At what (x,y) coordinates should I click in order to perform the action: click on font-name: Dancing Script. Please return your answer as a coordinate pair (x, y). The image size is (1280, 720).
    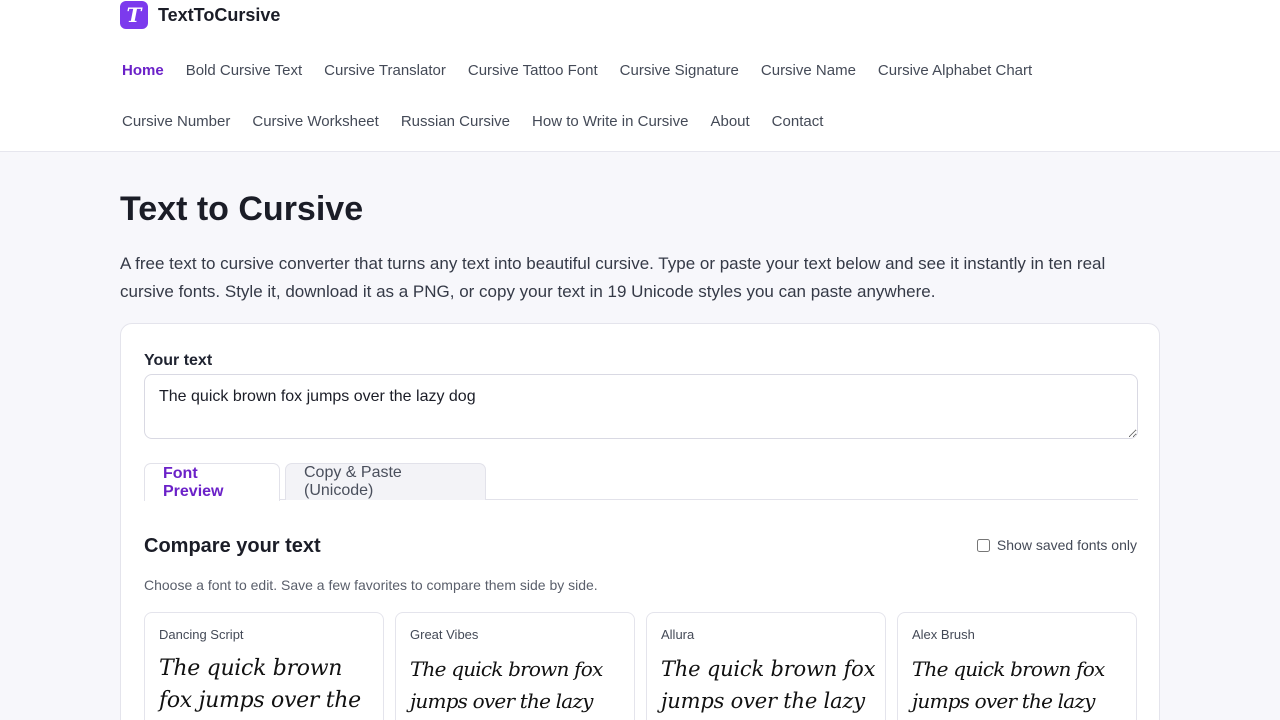
    Looking at the image, I should click on (201, 634).